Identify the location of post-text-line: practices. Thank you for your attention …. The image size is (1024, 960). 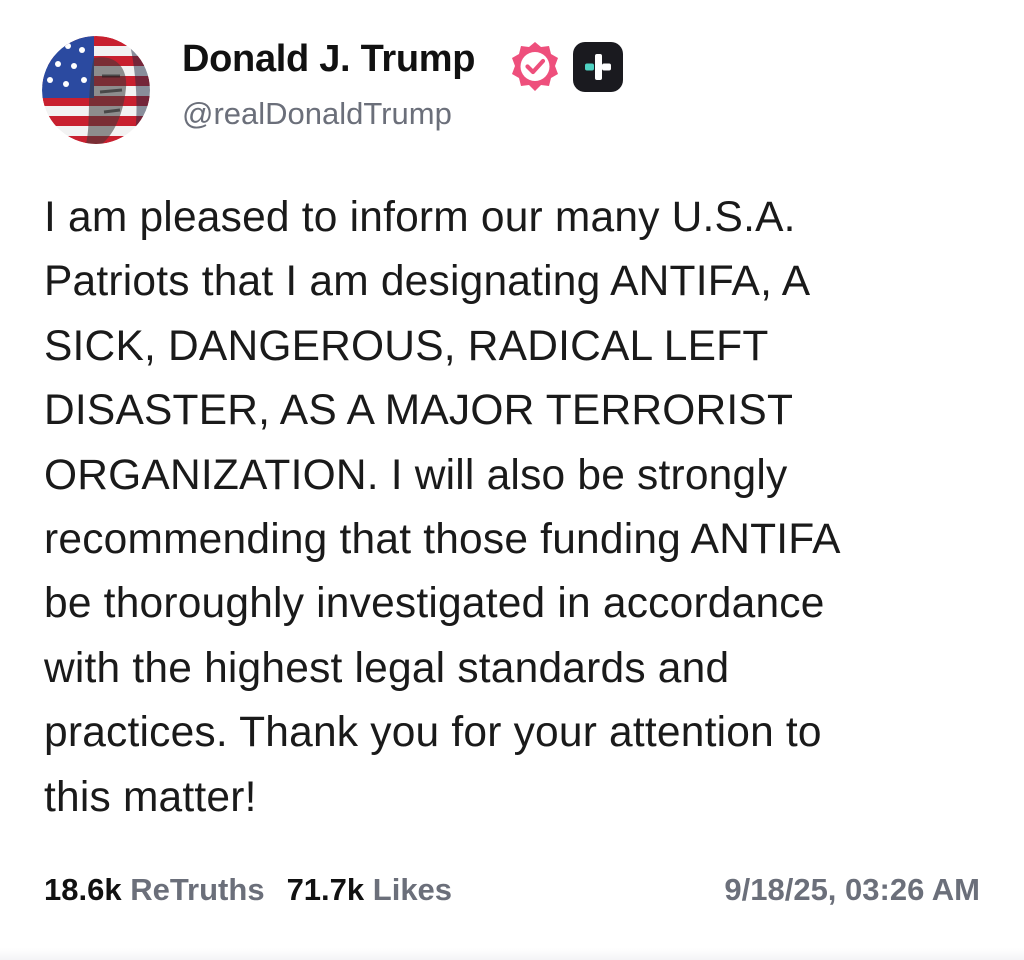
(433, 733).